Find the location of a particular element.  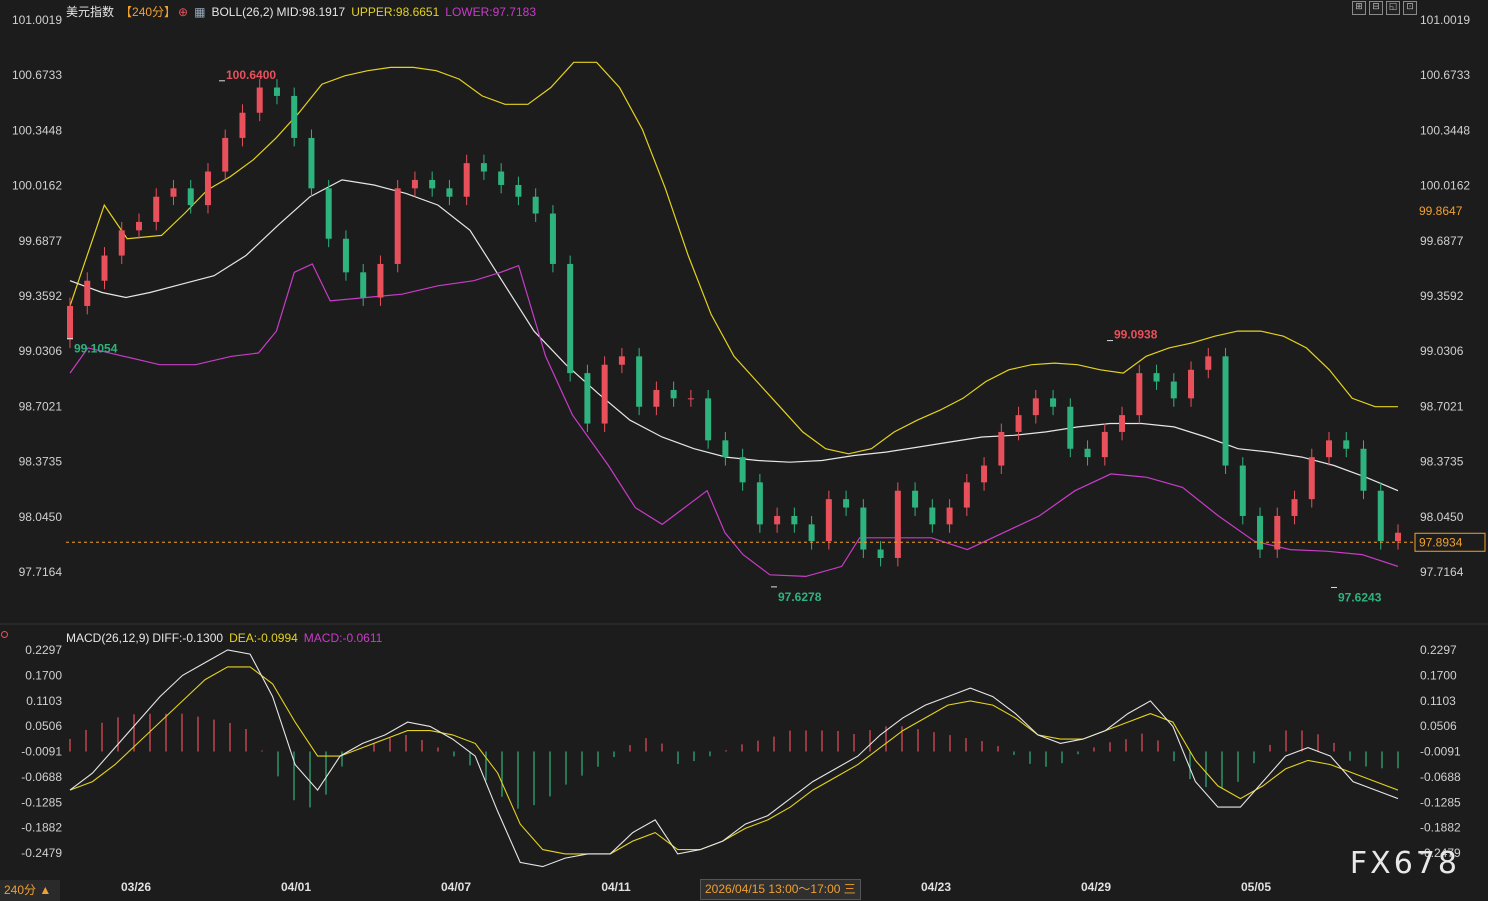

toolbar-button-1: ⊞ is located at coordinates (1359, 8).